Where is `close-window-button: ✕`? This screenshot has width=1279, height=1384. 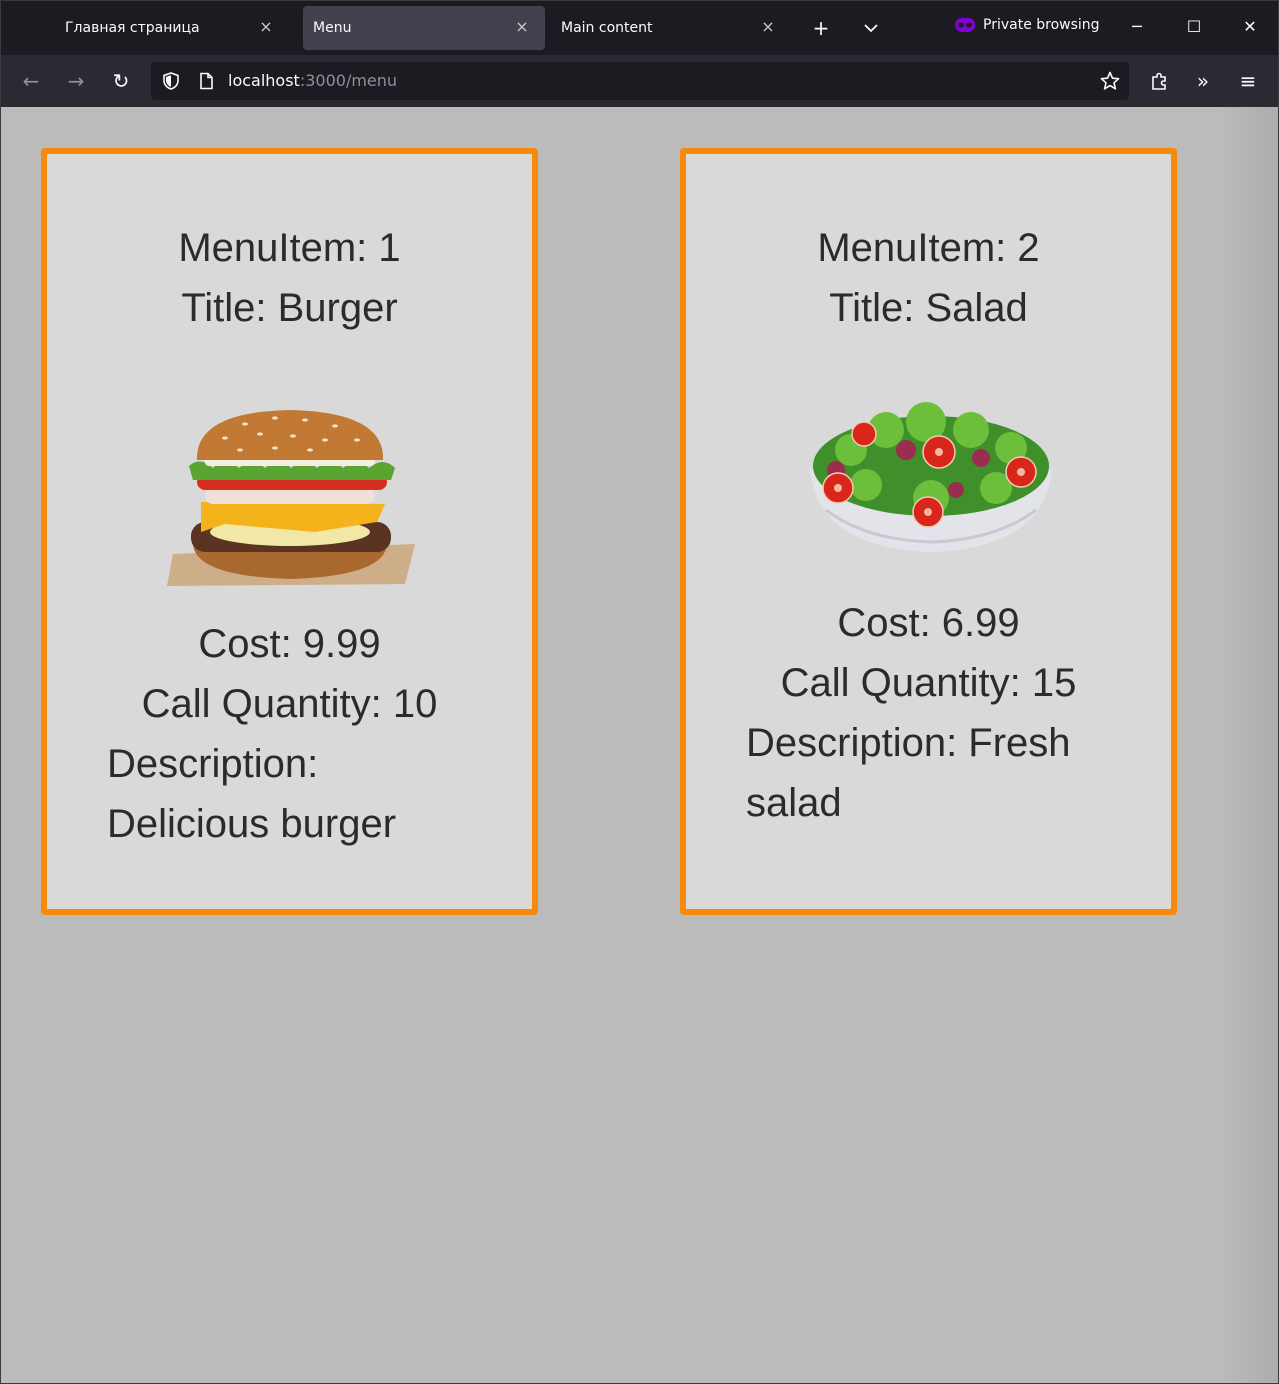
close-window-button: ✕ is located at coordinates (1250, 27).